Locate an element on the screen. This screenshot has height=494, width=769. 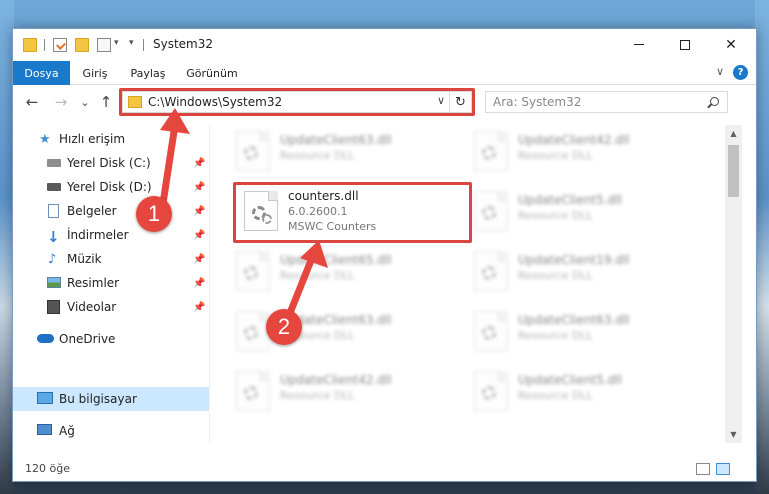
minimize-button is located at coordinates (639, 44).